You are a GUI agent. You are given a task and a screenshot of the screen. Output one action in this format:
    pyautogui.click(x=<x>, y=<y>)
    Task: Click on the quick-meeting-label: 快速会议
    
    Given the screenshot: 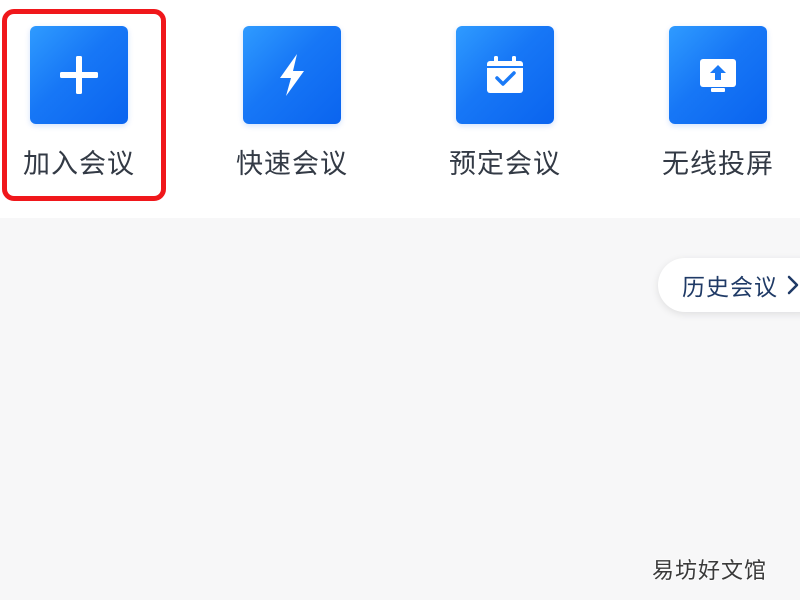 What is the action you would take?
    pyautogui.click(x=292, y=164)
    